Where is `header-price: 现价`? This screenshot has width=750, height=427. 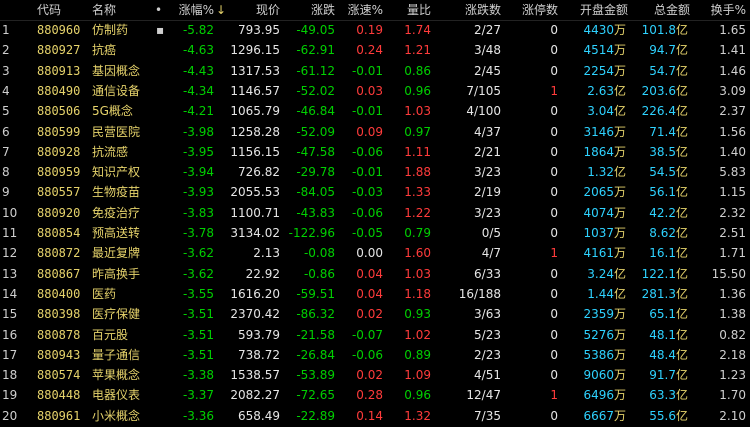
header-price: 现价 is located at coordinates (254, 10).